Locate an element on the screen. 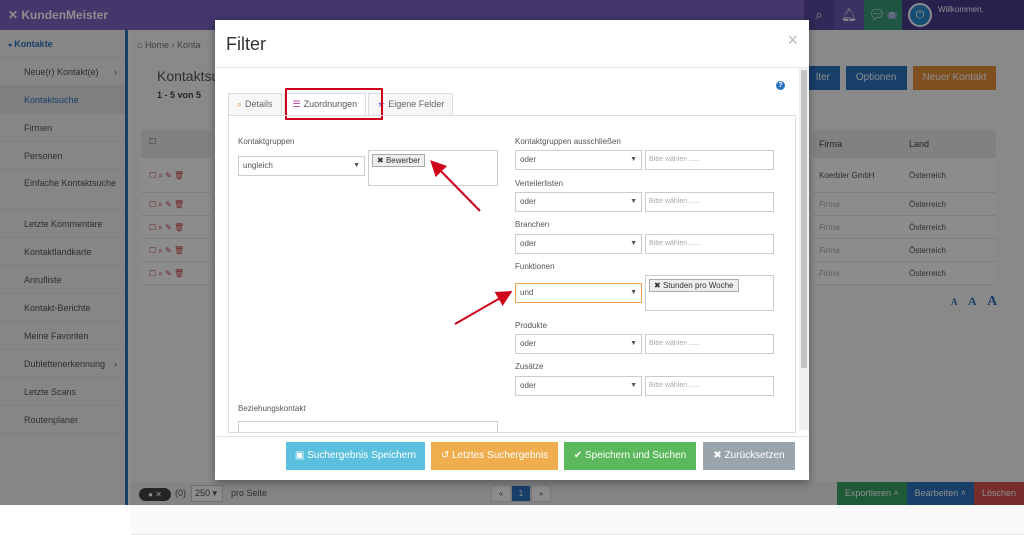 This screenshot has height=535, width=1024. close-icon: × is located at coordinates (792, 40).